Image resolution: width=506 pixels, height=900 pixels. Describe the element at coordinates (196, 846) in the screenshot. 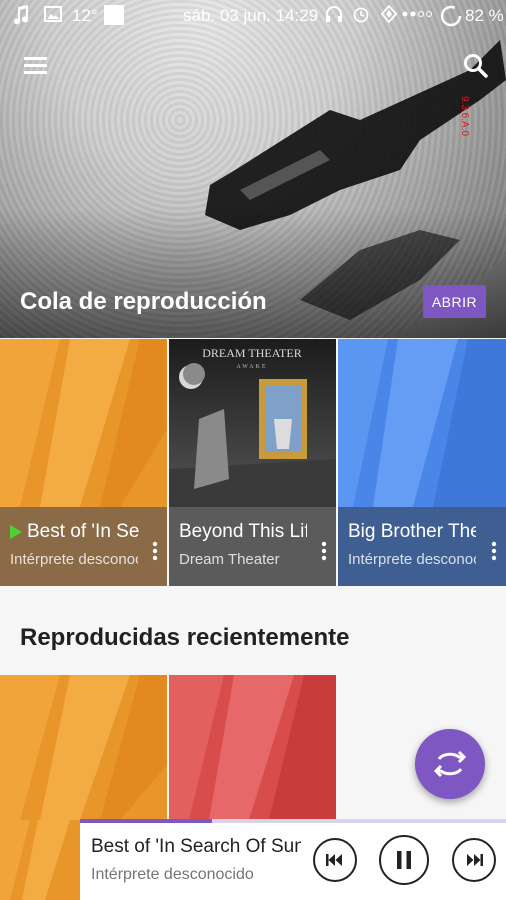

I see `now-playing-title: Best of 'In Search Of Sunrise'` at that location.